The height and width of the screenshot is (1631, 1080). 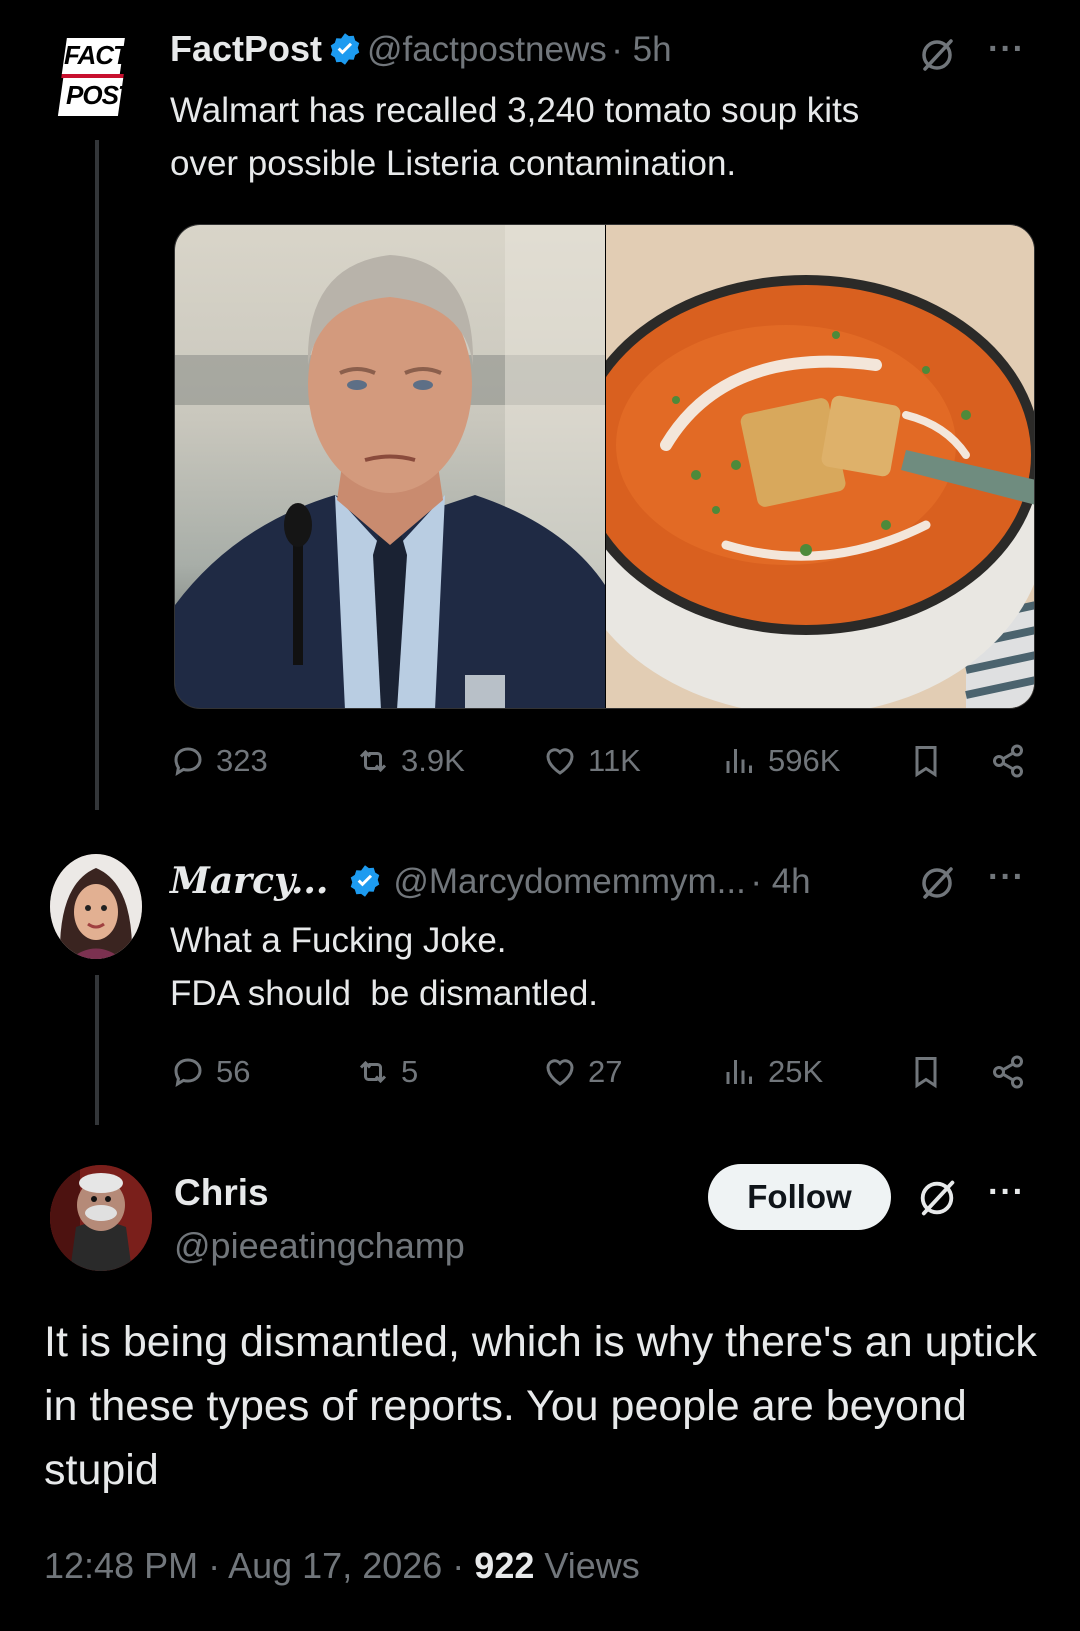 I want to click on media-image-portrait, so click(x=390, y=466).